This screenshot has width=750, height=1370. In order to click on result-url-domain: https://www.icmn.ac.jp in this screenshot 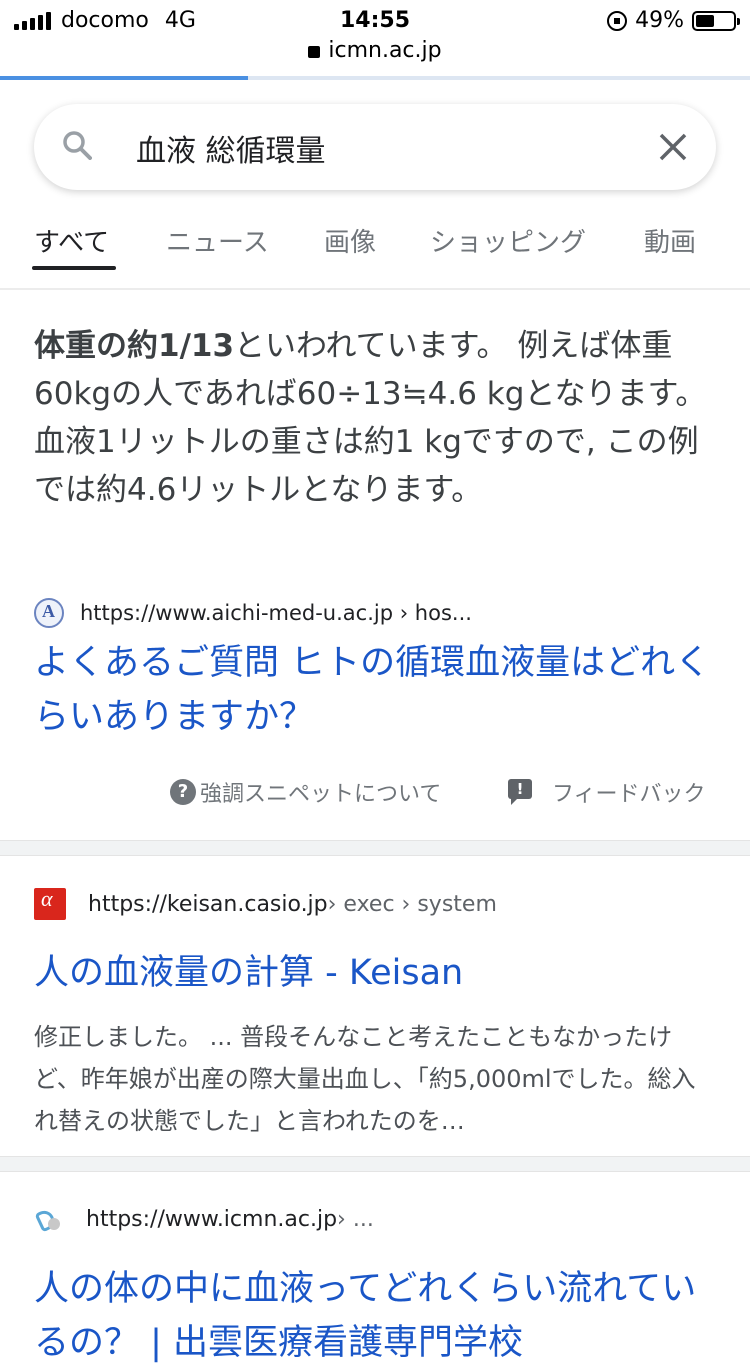, I will do `click(212, 1219)`.